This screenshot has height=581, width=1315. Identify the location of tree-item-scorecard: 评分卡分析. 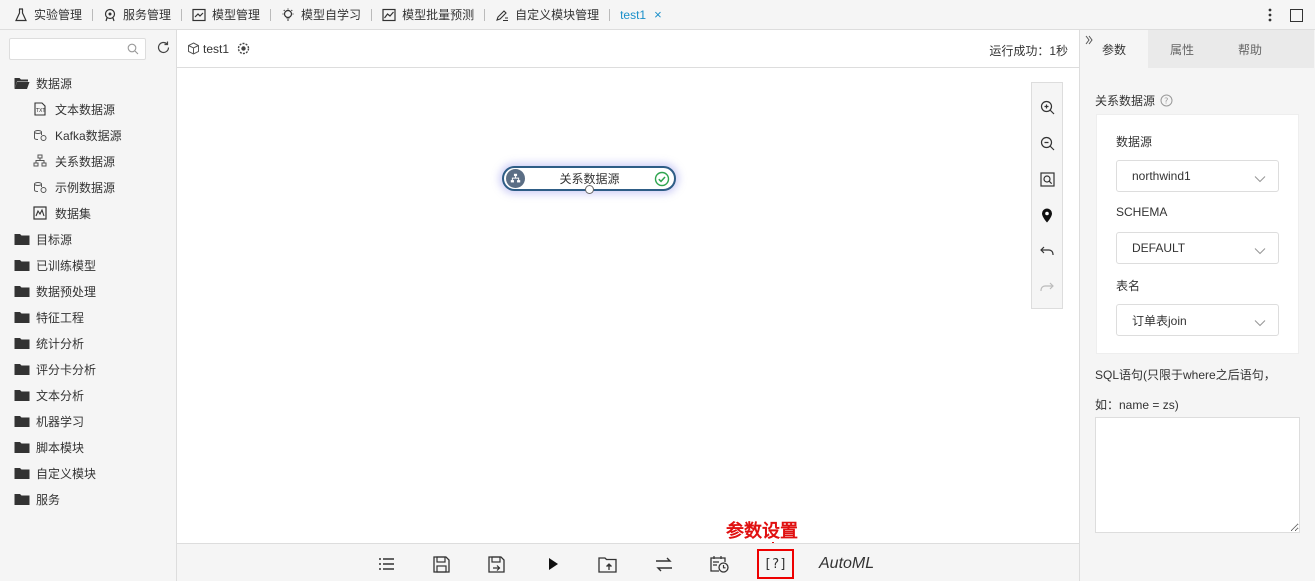
(88, 369).